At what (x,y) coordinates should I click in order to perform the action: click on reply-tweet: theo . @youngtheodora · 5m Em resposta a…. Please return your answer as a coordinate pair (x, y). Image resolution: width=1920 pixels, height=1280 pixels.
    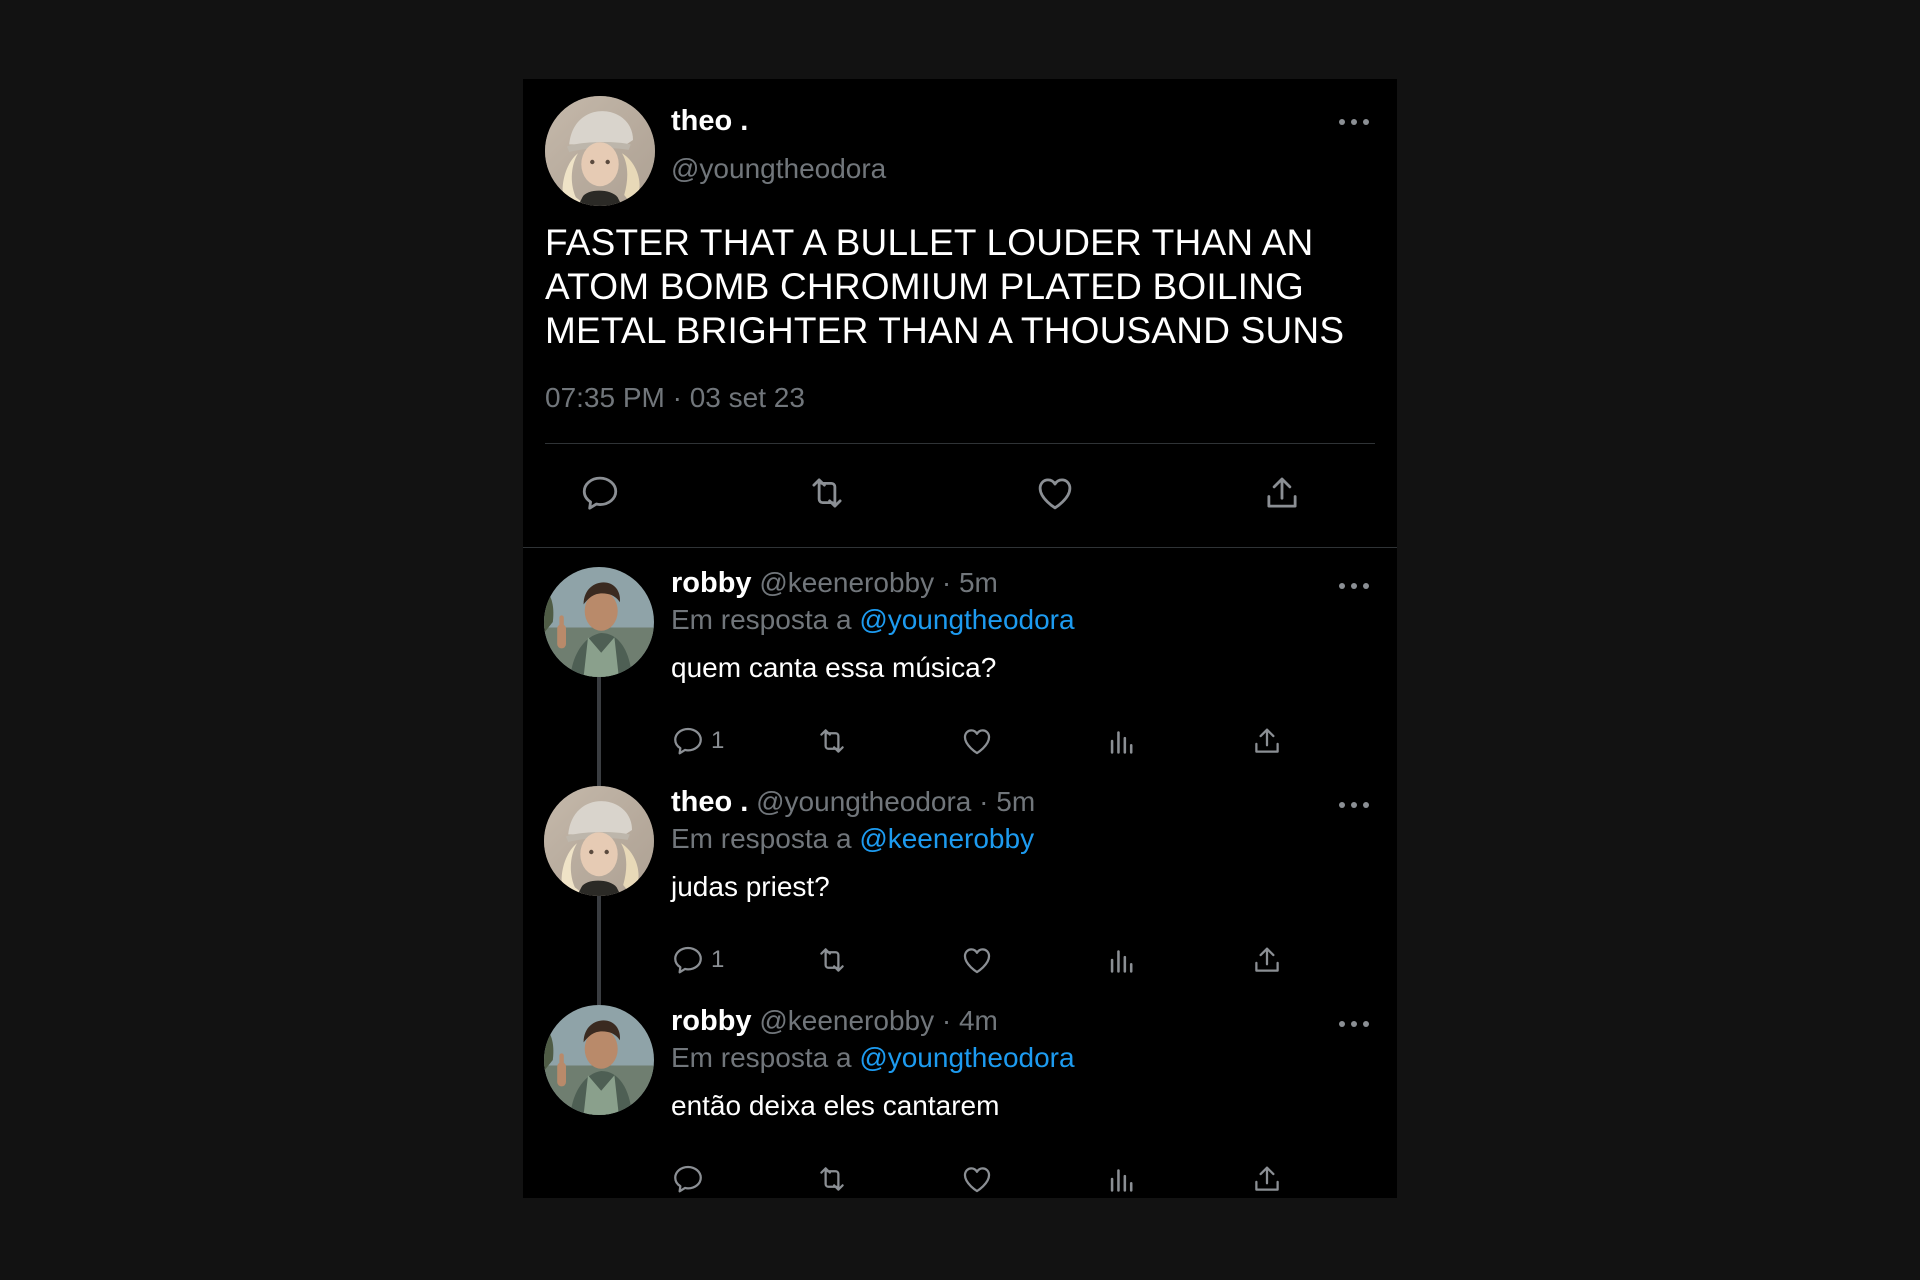
    Looking at the image, I should click on (960, 884).